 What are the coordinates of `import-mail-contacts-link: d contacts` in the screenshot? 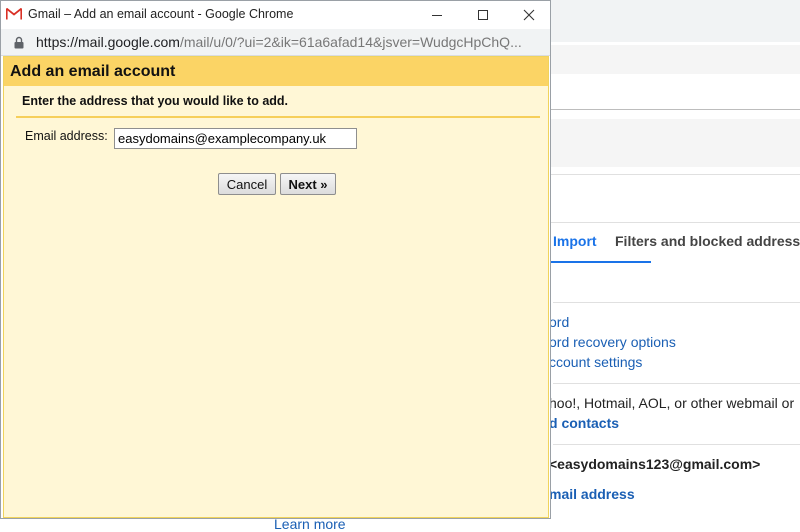 It's located at (584, 423).